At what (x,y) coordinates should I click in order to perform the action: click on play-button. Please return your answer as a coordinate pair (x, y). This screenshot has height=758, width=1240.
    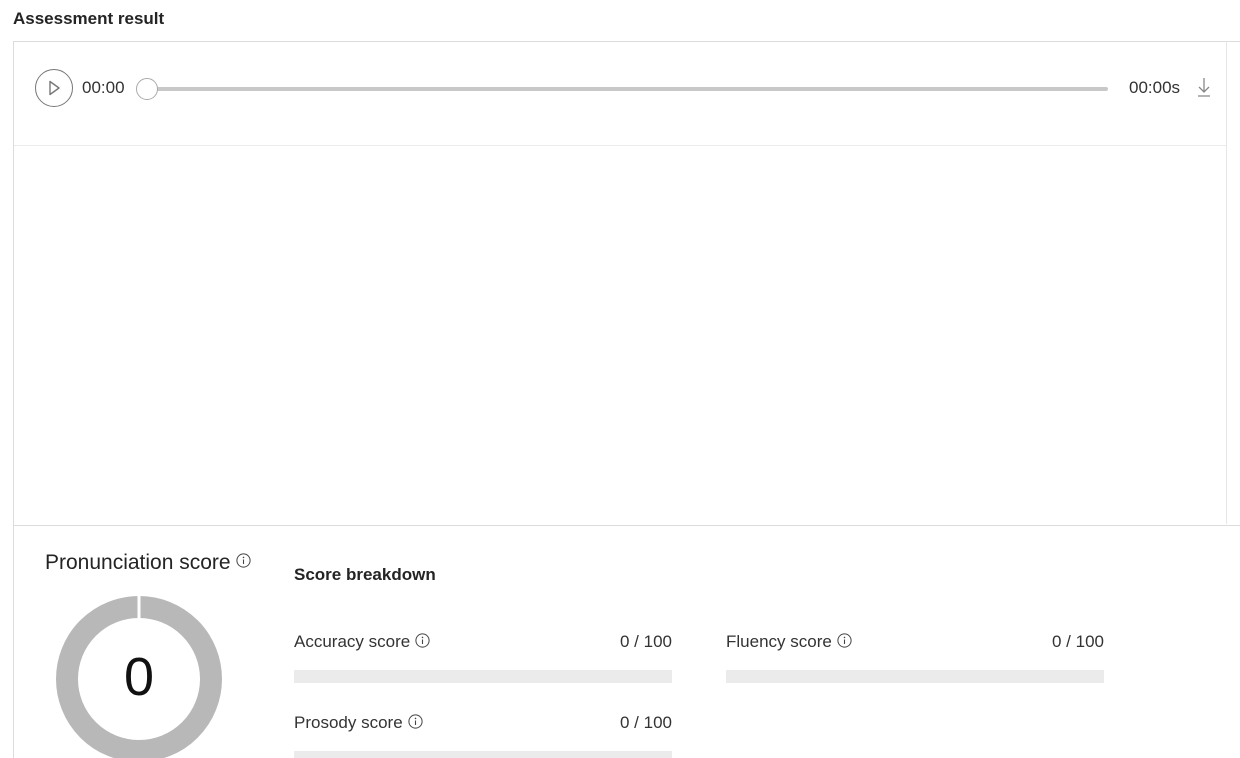
    Looking at the image, I should click on (54, 88).